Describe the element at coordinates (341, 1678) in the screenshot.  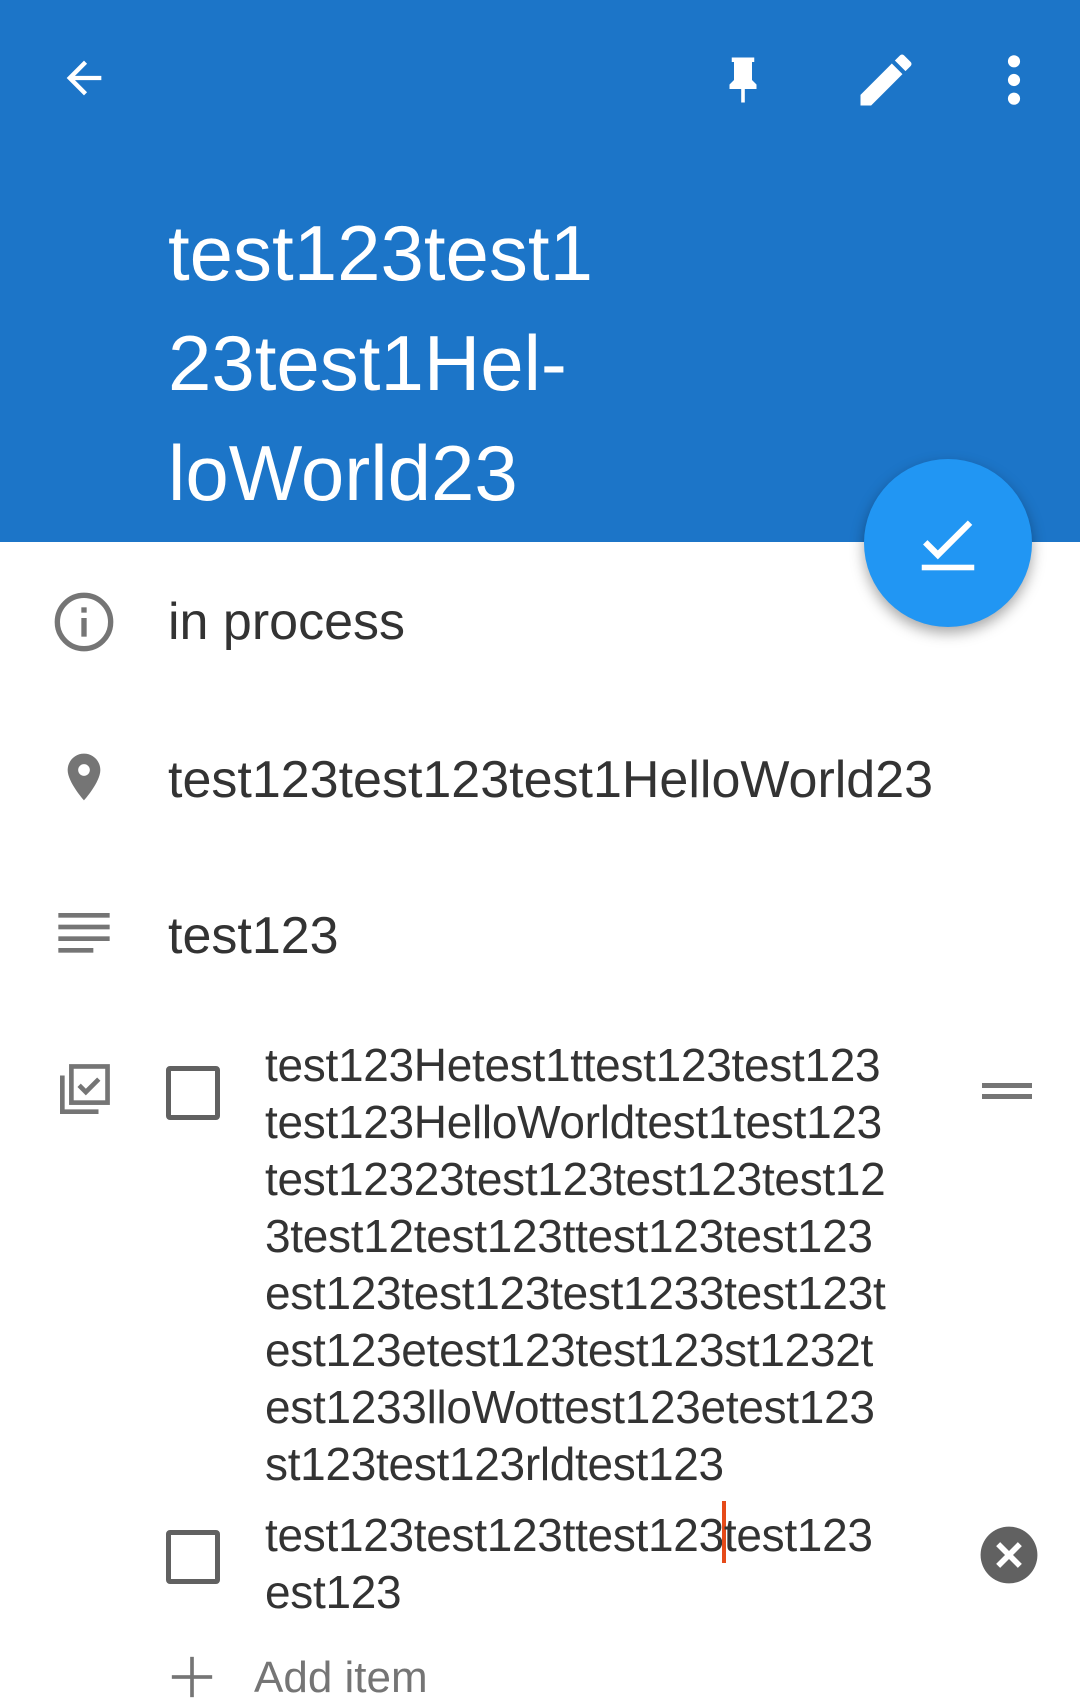
I see `add-item-button: Add item` at that location.